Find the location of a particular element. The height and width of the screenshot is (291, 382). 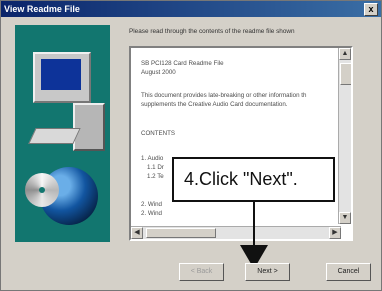

horizontal-scrollbar: ◀ ▶ is located at coordinates (236, 232).